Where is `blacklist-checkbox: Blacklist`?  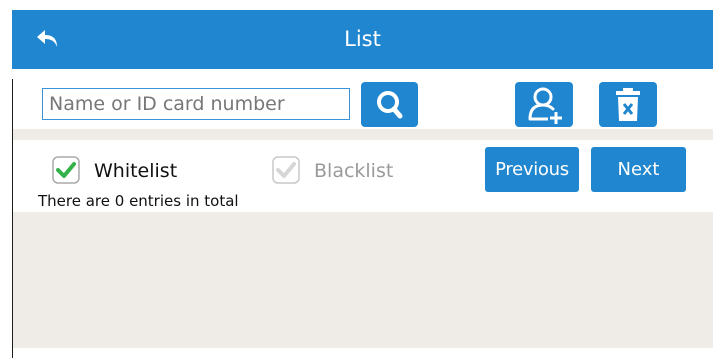 blacklist-checkbox: Blacklist is located at coordinates (347, 171).